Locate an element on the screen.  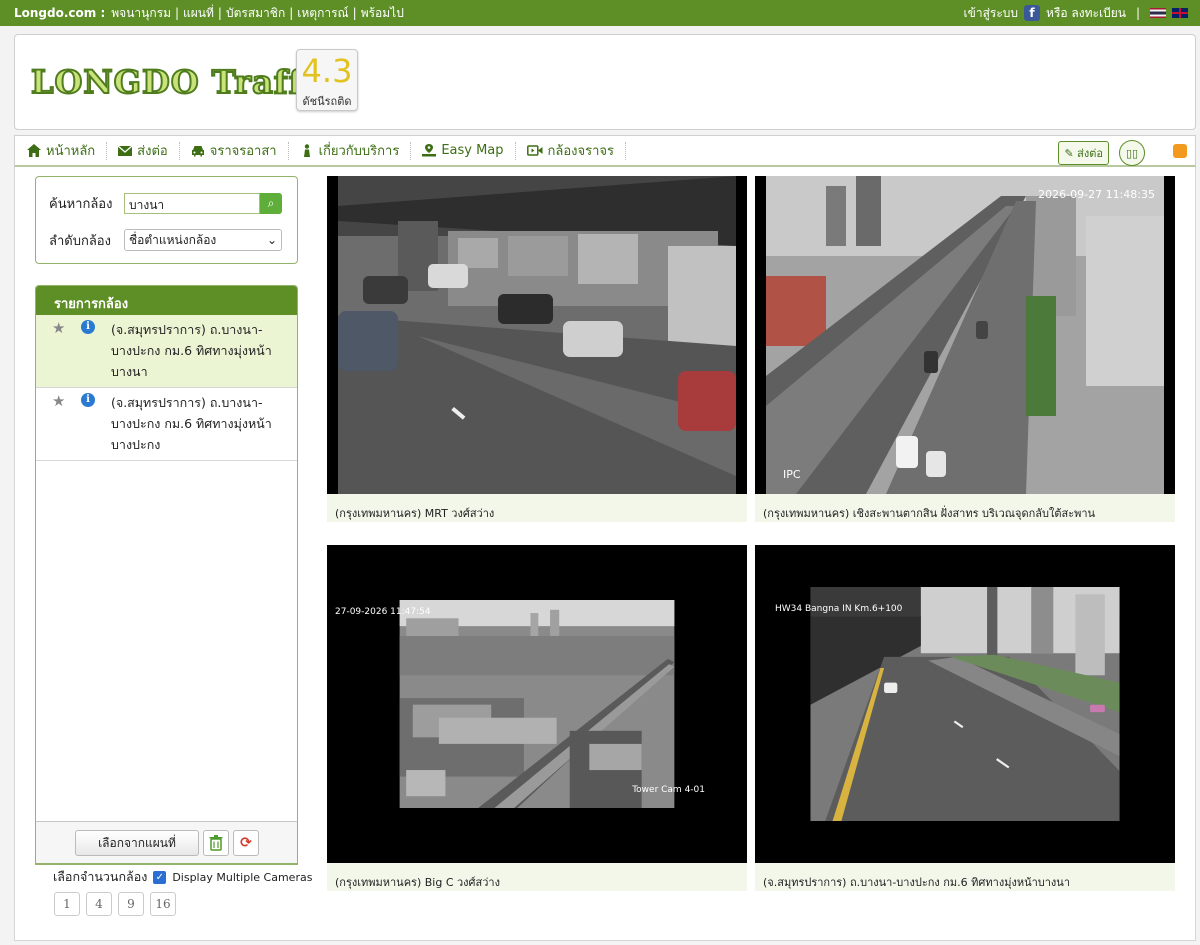
car-icon is located at coordinates (197, 151).